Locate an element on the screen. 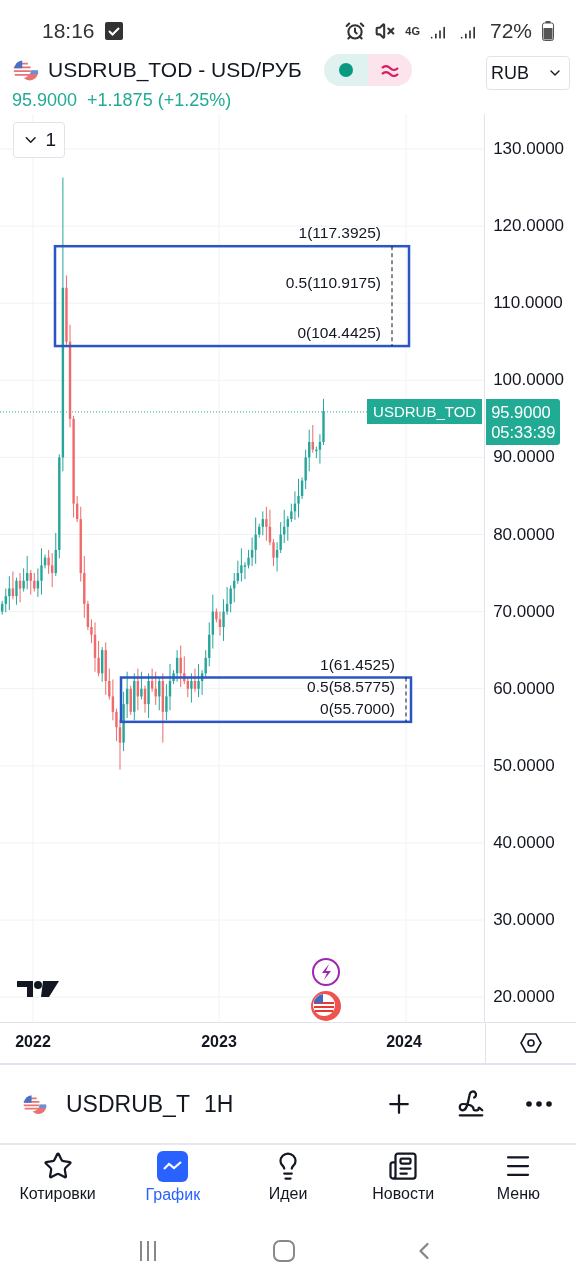 This screenshot has height=1280, width=576. pen-icon is located at coordinates (471, 1104).